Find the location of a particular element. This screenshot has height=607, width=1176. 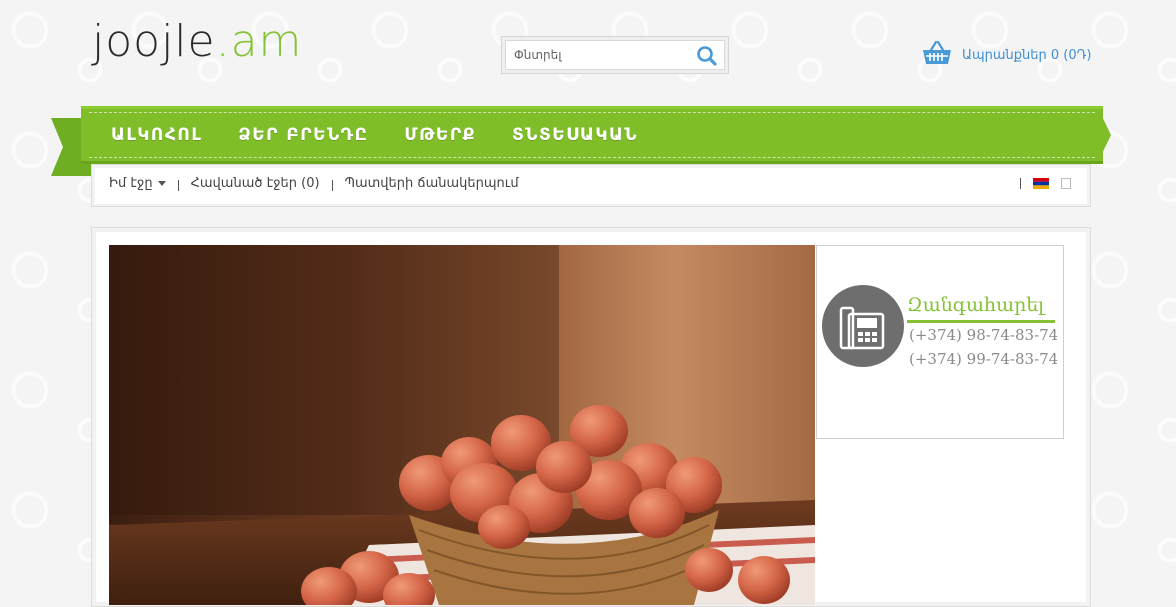

cart-link: Ապրանքներ 0 (0Դ) is located at coordinates (1007, 55).